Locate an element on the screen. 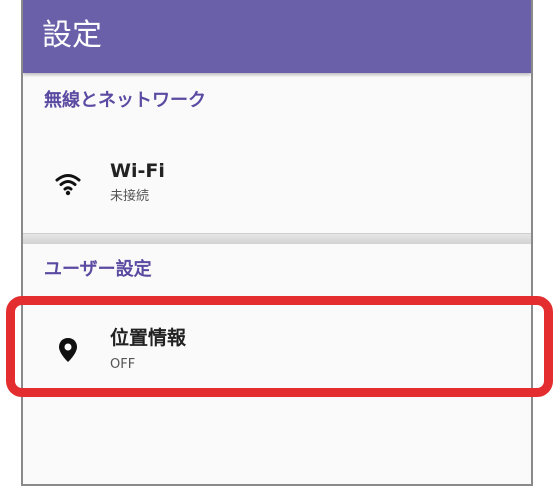 Image resolution: width=558 pixels, height=490 pixels. section-divider is located at coordinates (277, 238).